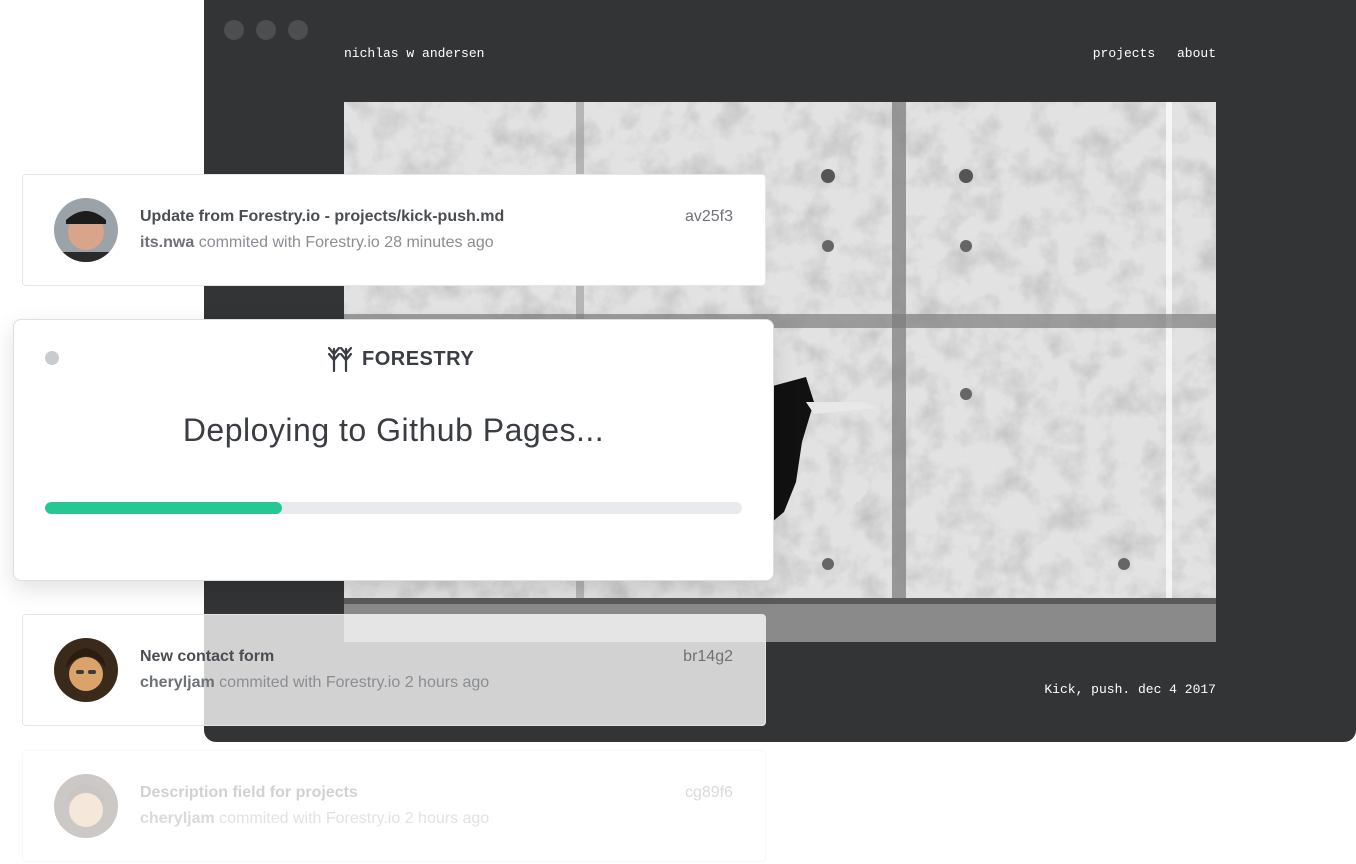 This screenshot has height=864, width=1356. I want to click on deploy-progress-fill, so click(163, 508).